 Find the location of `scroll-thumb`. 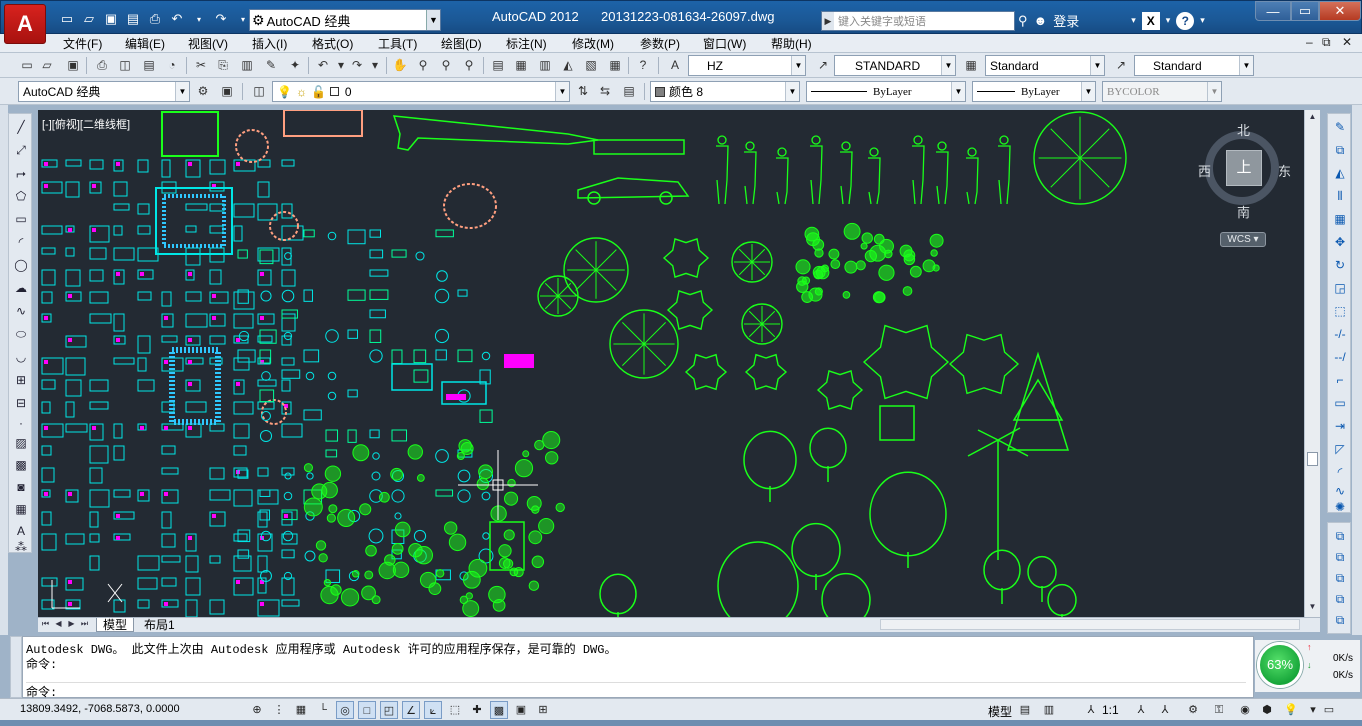

scroll-thumb is located at coordinates (1312, 459).